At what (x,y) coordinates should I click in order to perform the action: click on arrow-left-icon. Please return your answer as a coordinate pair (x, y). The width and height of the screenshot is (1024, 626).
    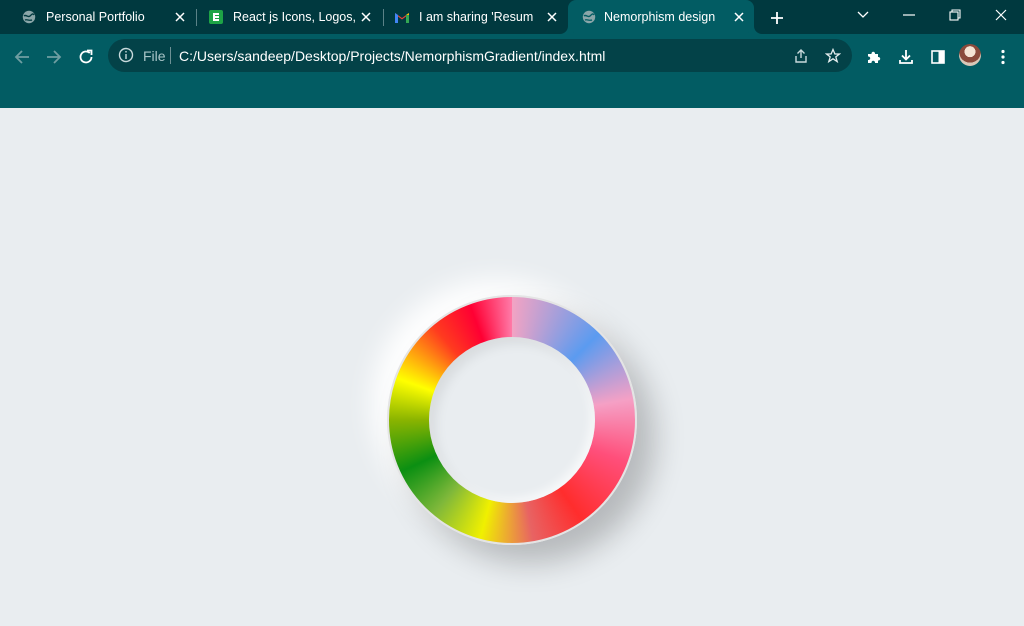
    Looking at the image, I should click on (21, 57).